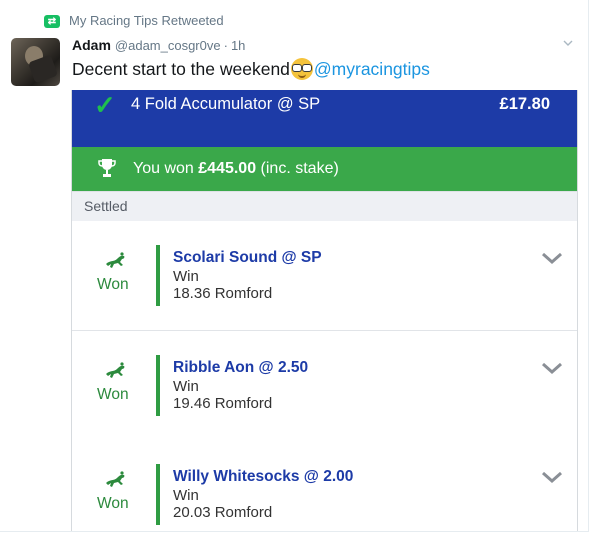 This screenshot has width=590, height=533. I want to click on race-label: 20.03 Romford, so click(223, 512).